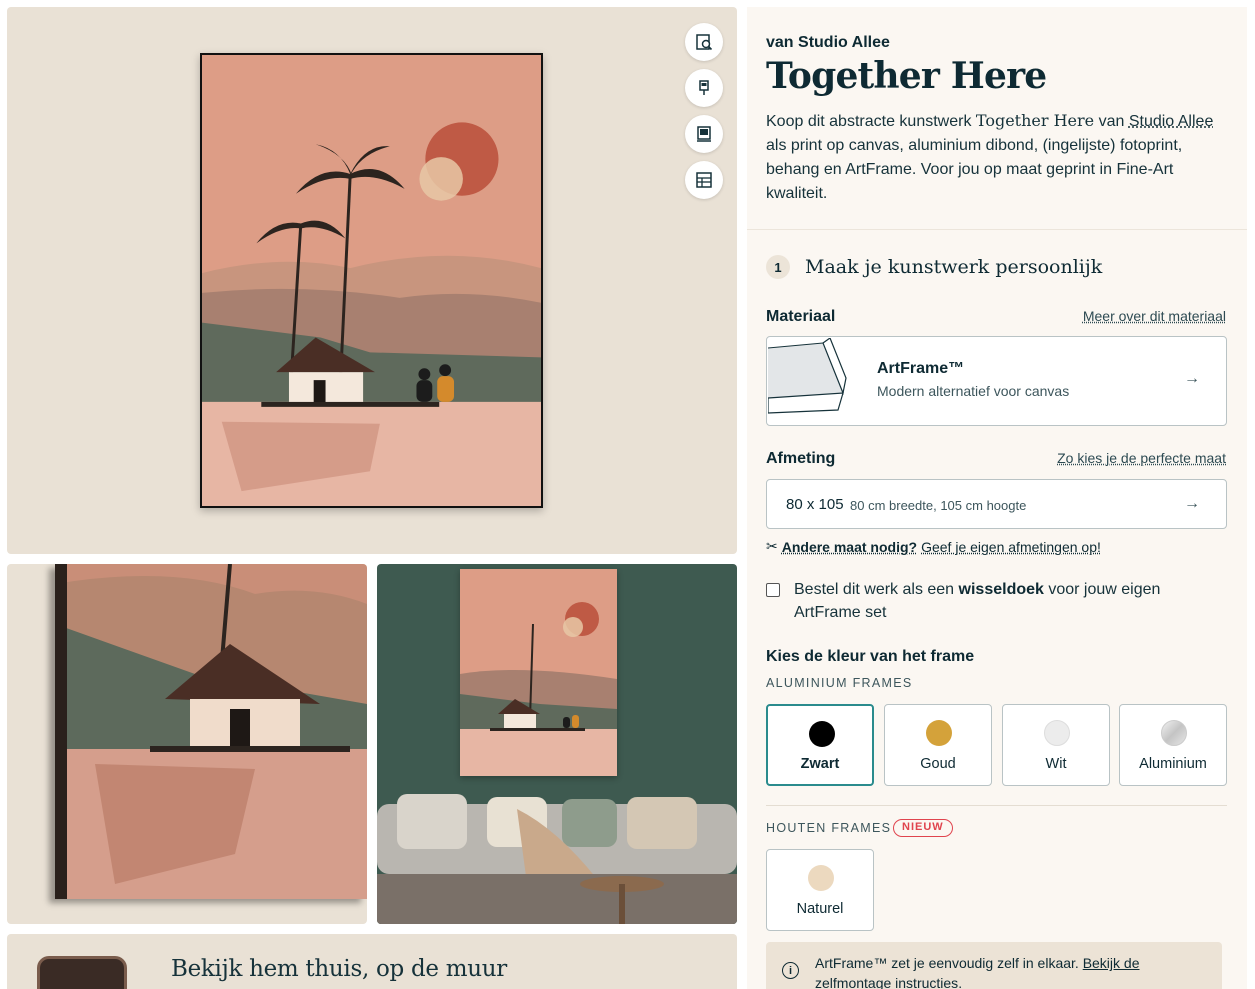 Image resolution: width=1255 pixels, height=989 pixels. I want to click on artwork-image, so click(371, 280).